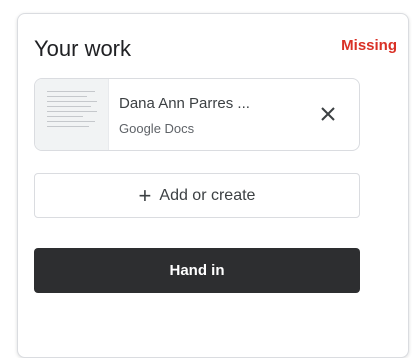  I want to click on add-or-create-label: Add or create, so click(207, 195).